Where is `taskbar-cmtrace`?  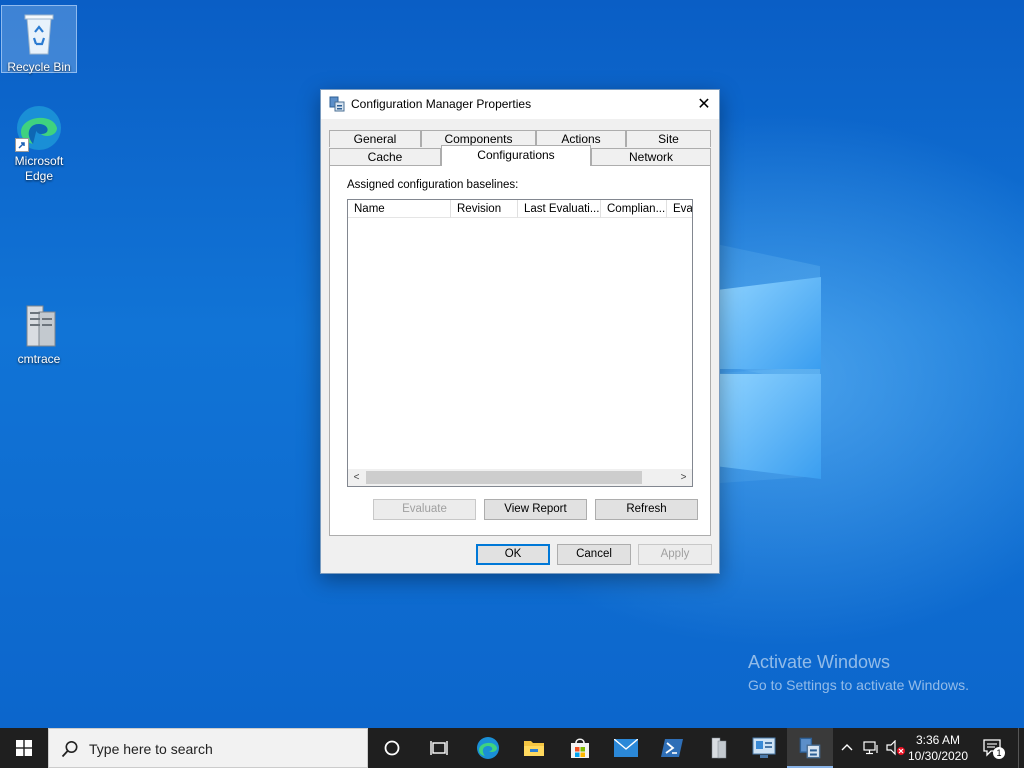 taskbar-cmtrace is located at coordinates (718, 748).